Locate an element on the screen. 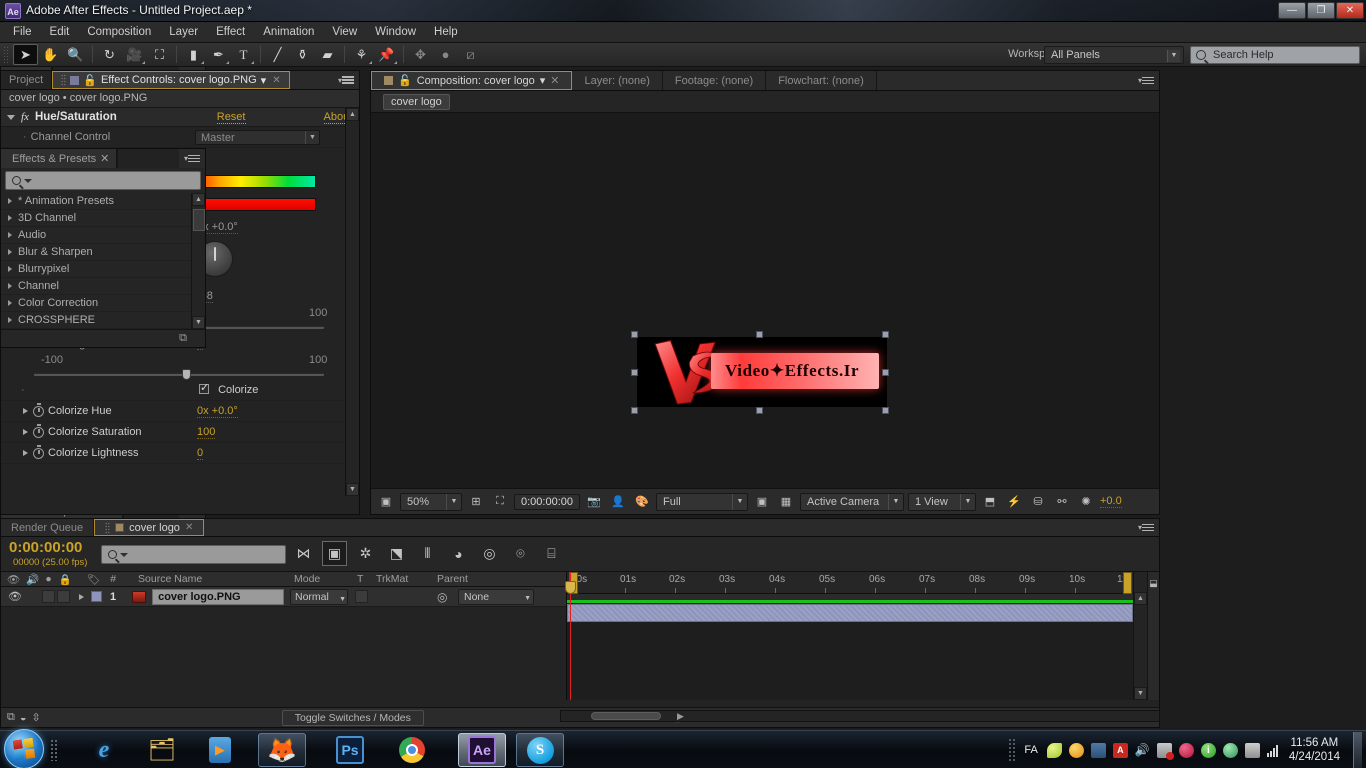  hscroll-thumb is located at coordinates (626, 716).